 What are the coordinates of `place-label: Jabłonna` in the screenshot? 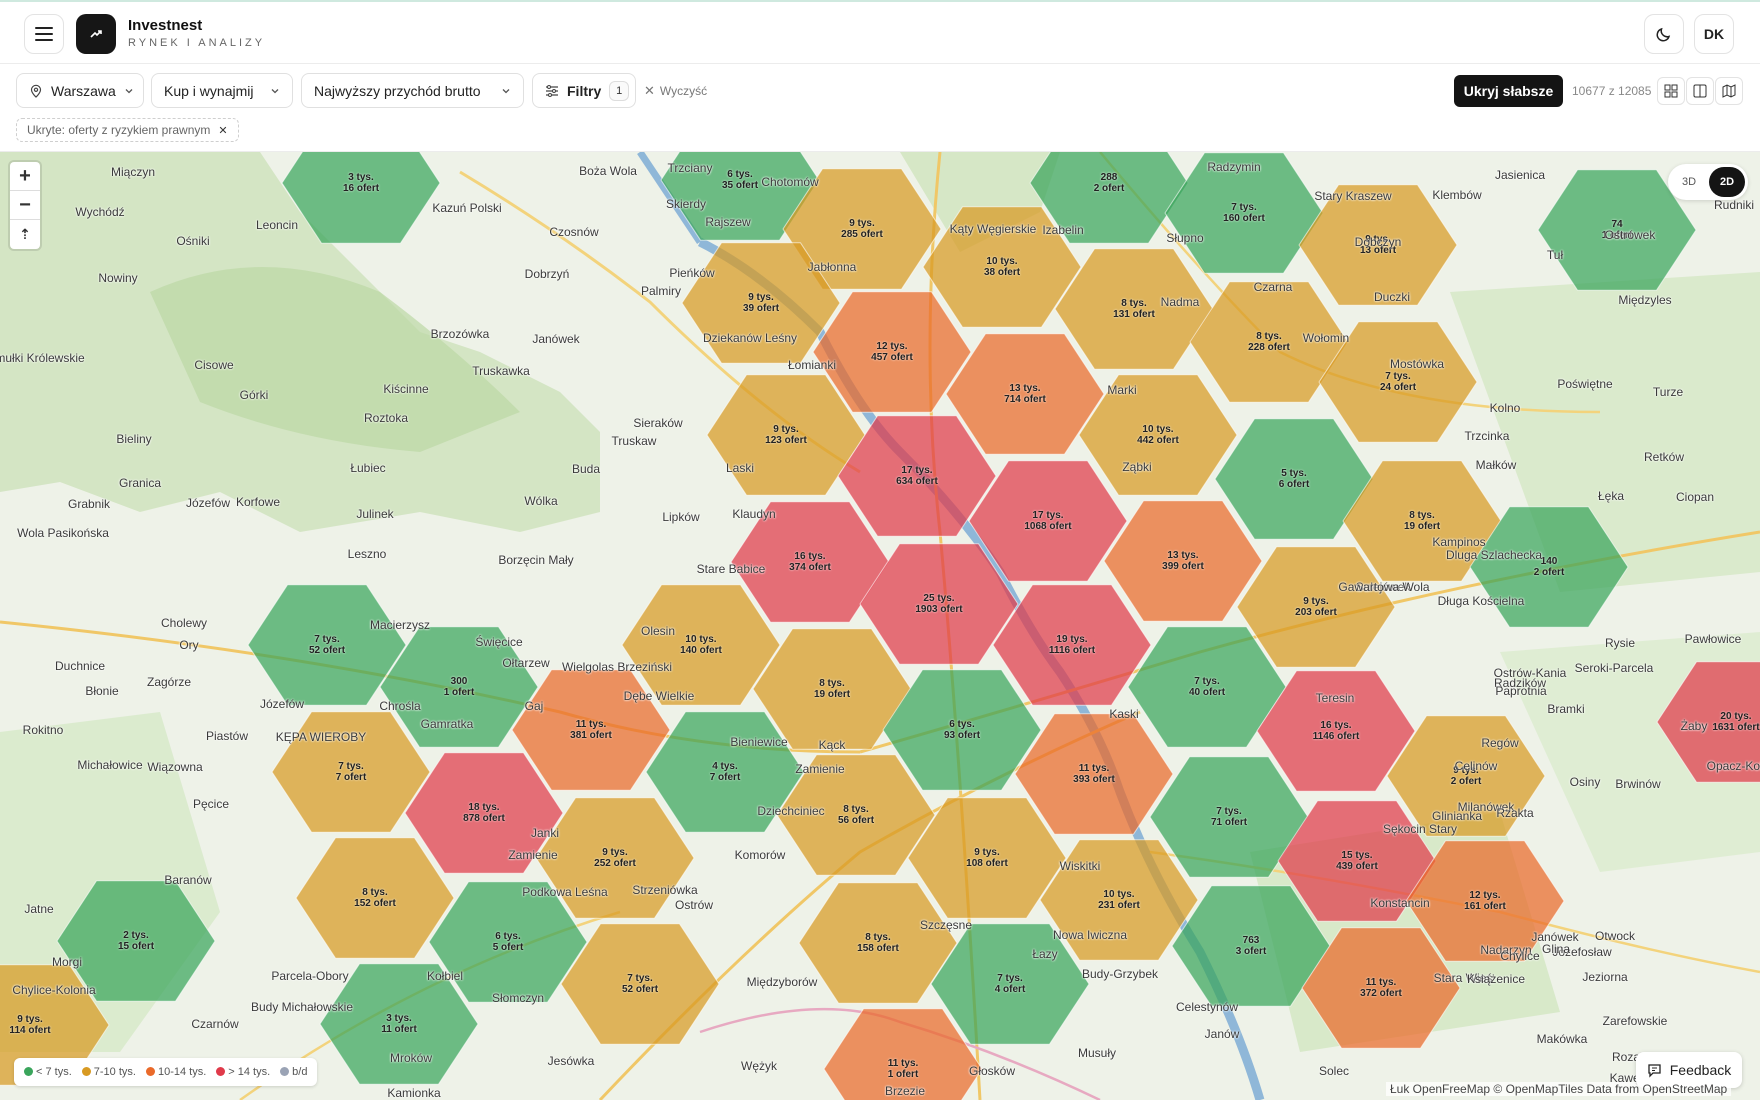 It's located at (832, 267).